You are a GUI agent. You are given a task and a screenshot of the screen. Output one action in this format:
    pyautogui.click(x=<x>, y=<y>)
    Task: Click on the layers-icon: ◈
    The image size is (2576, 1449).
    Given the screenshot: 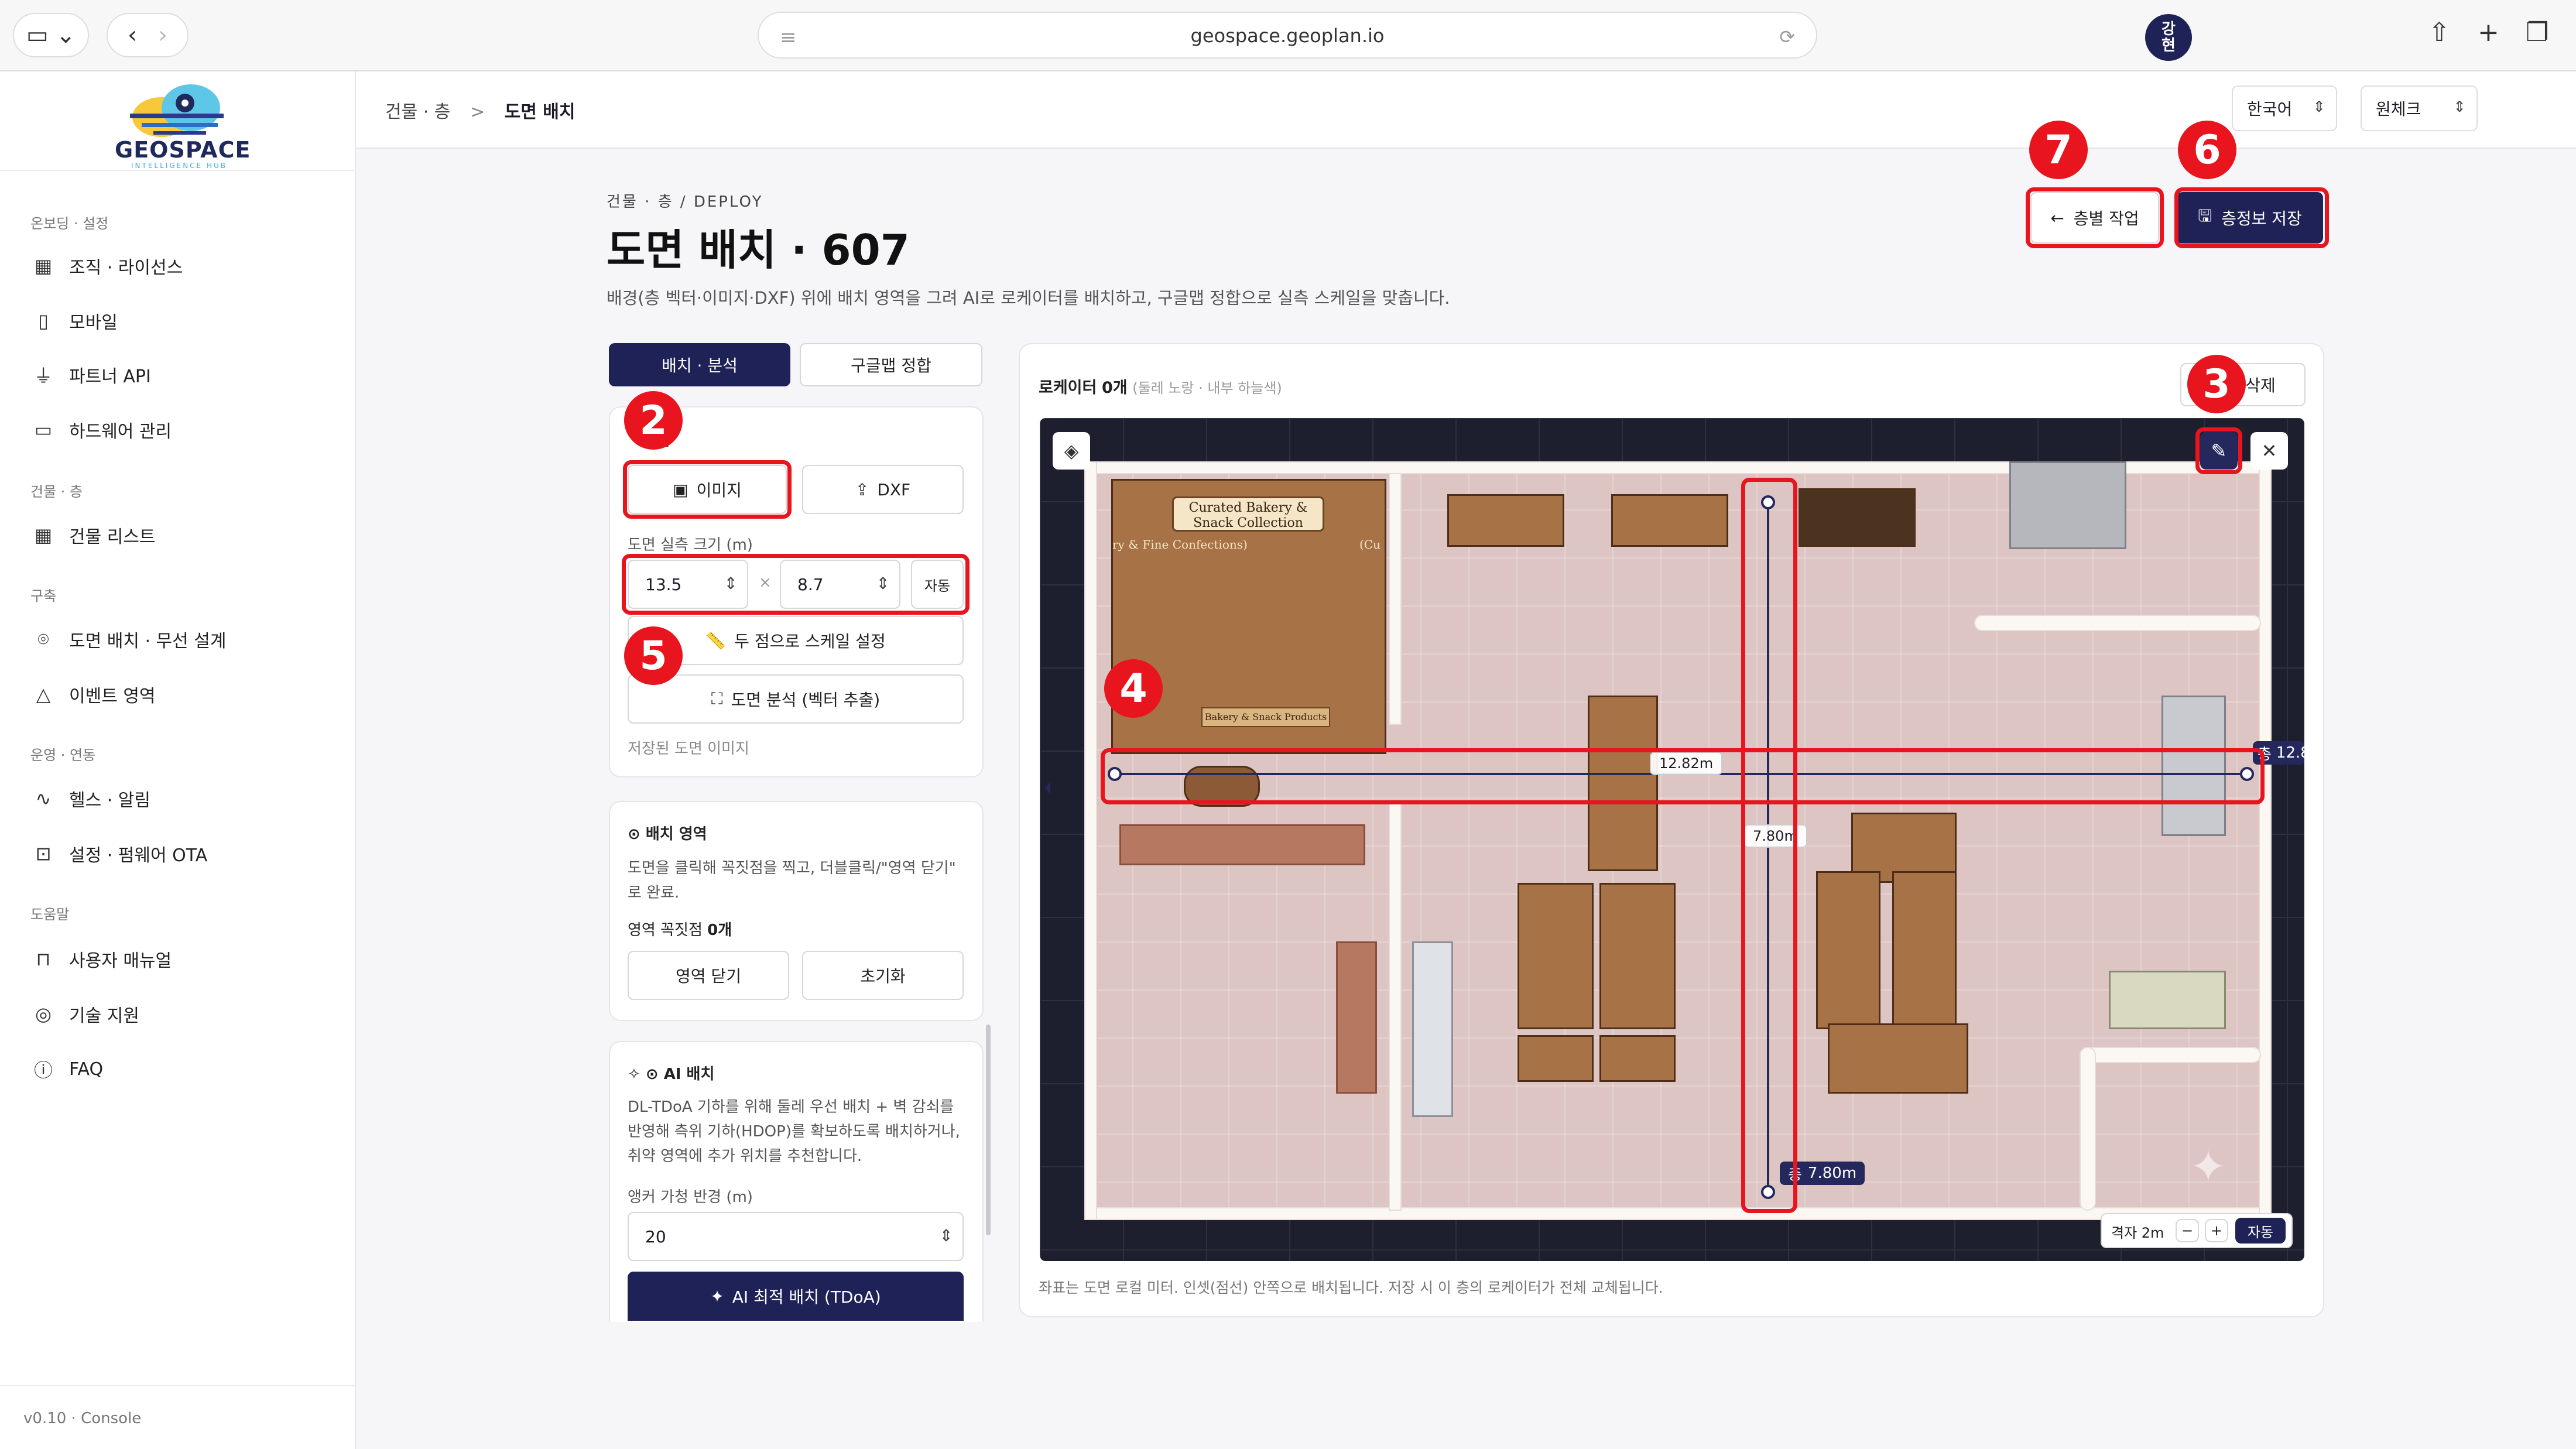 What is the action you would take?
    pyautogui.click(x=1071, y=451)
    